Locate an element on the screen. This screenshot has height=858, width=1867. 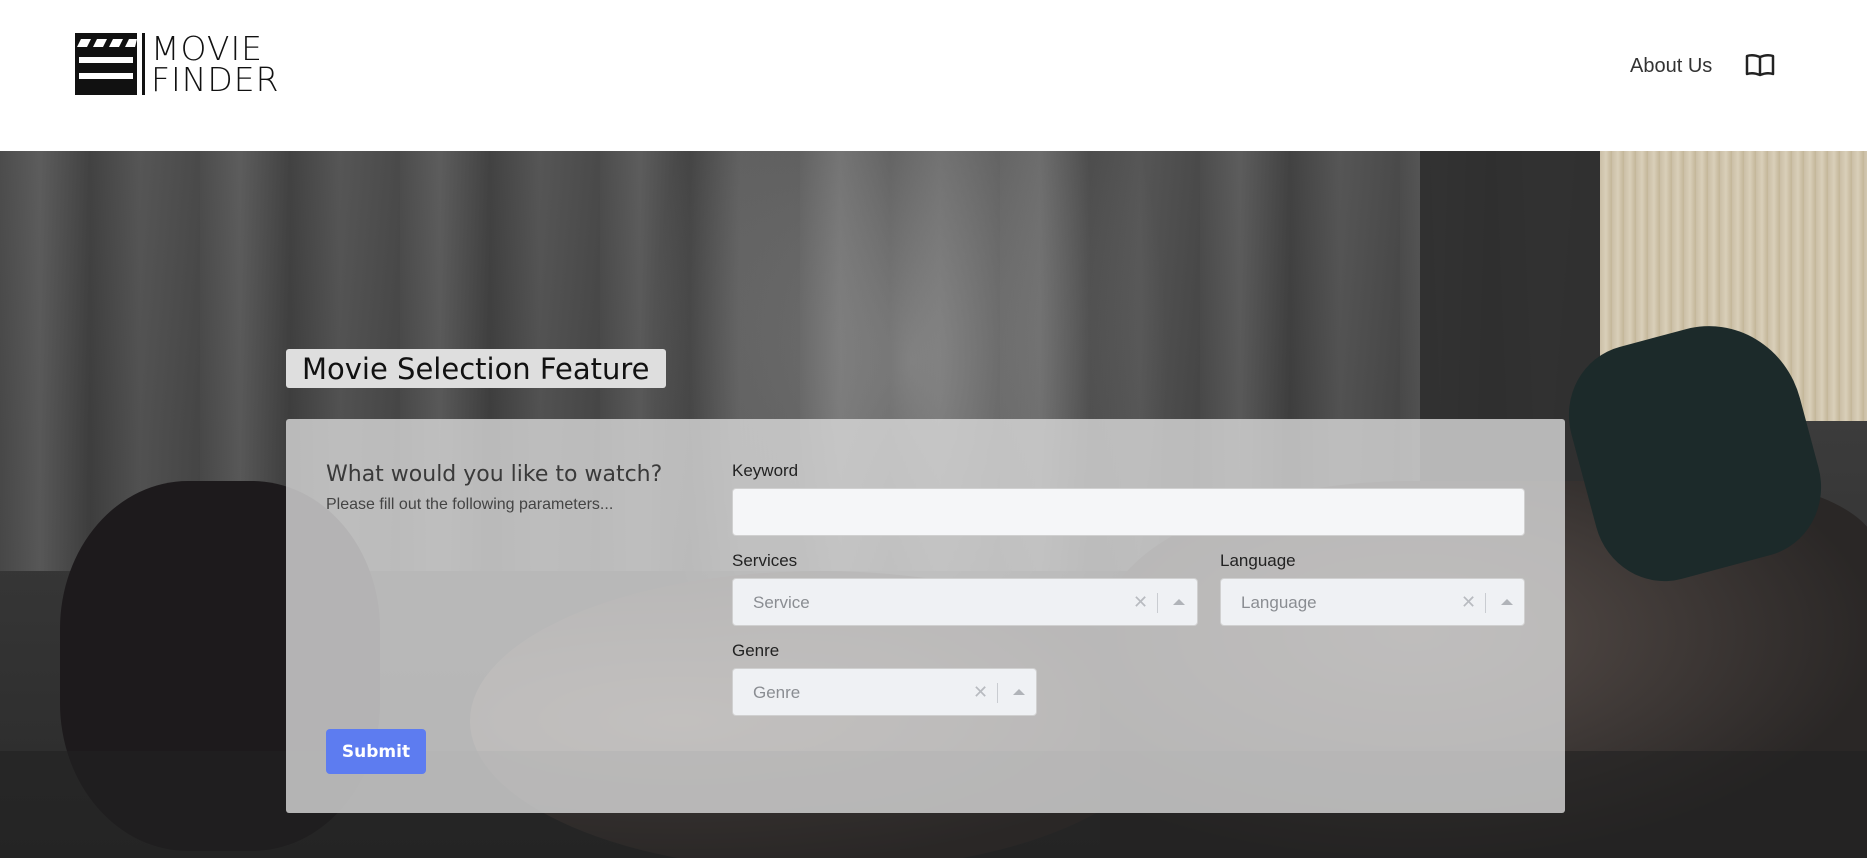
genre-select: Genre ✕ is located at coordinates (884, 692).